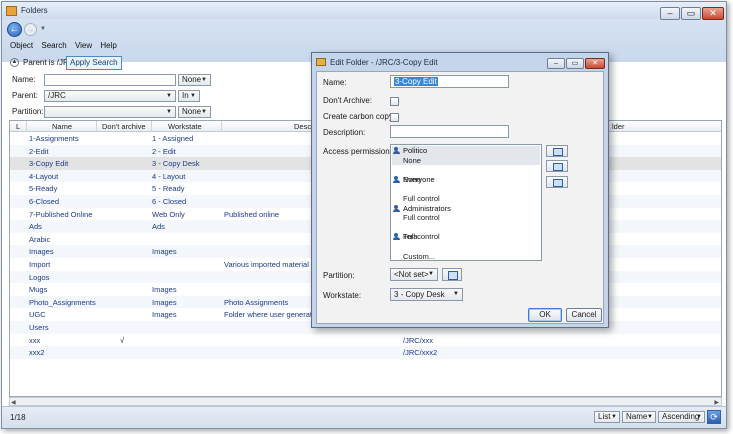 This screenshot has height=434, width=733. What do you see at coordinates (122, 340) in the screenshot?
I see `dont-archive-cell: √` at bounding box center [122, 340].